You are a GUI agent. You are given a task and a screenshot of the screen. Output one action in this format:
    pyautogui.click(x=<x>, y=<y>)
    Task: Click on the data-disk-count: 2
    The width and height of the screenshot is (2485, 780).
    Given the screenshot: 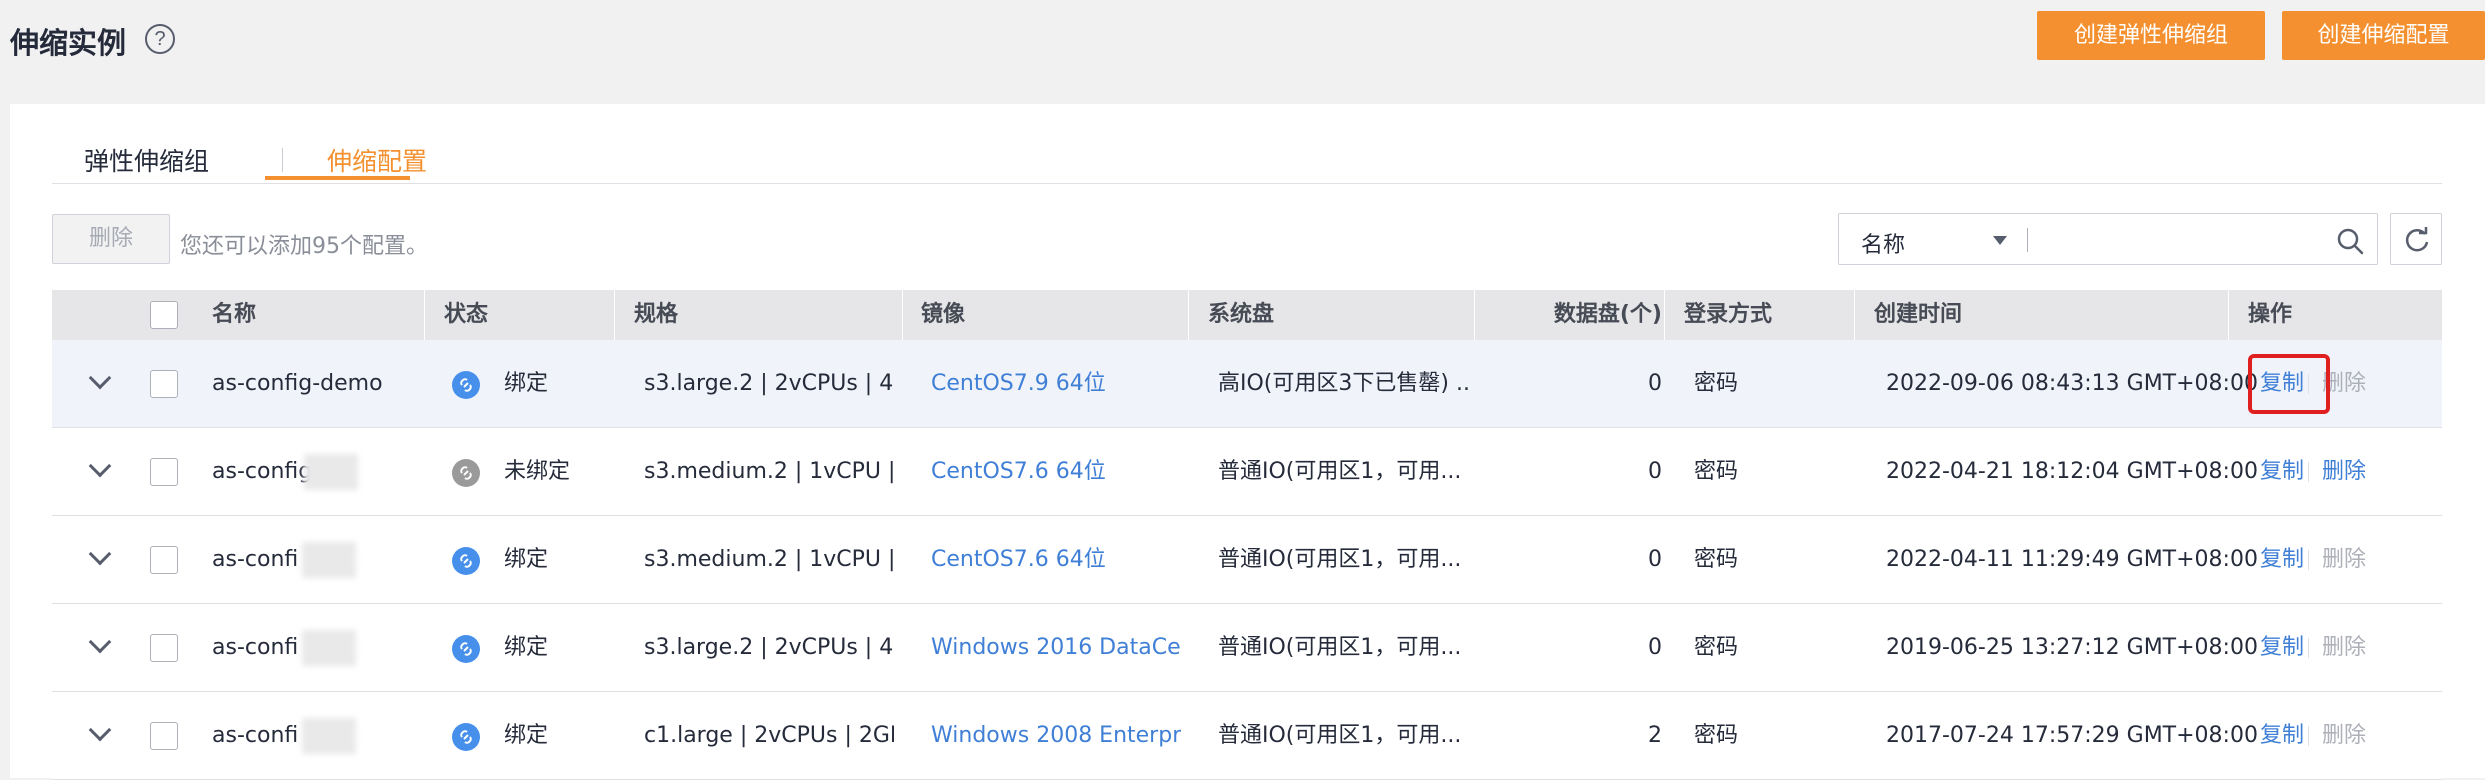 What is the action you would take?
    pyautogui.click(x=1655, y=735)
    